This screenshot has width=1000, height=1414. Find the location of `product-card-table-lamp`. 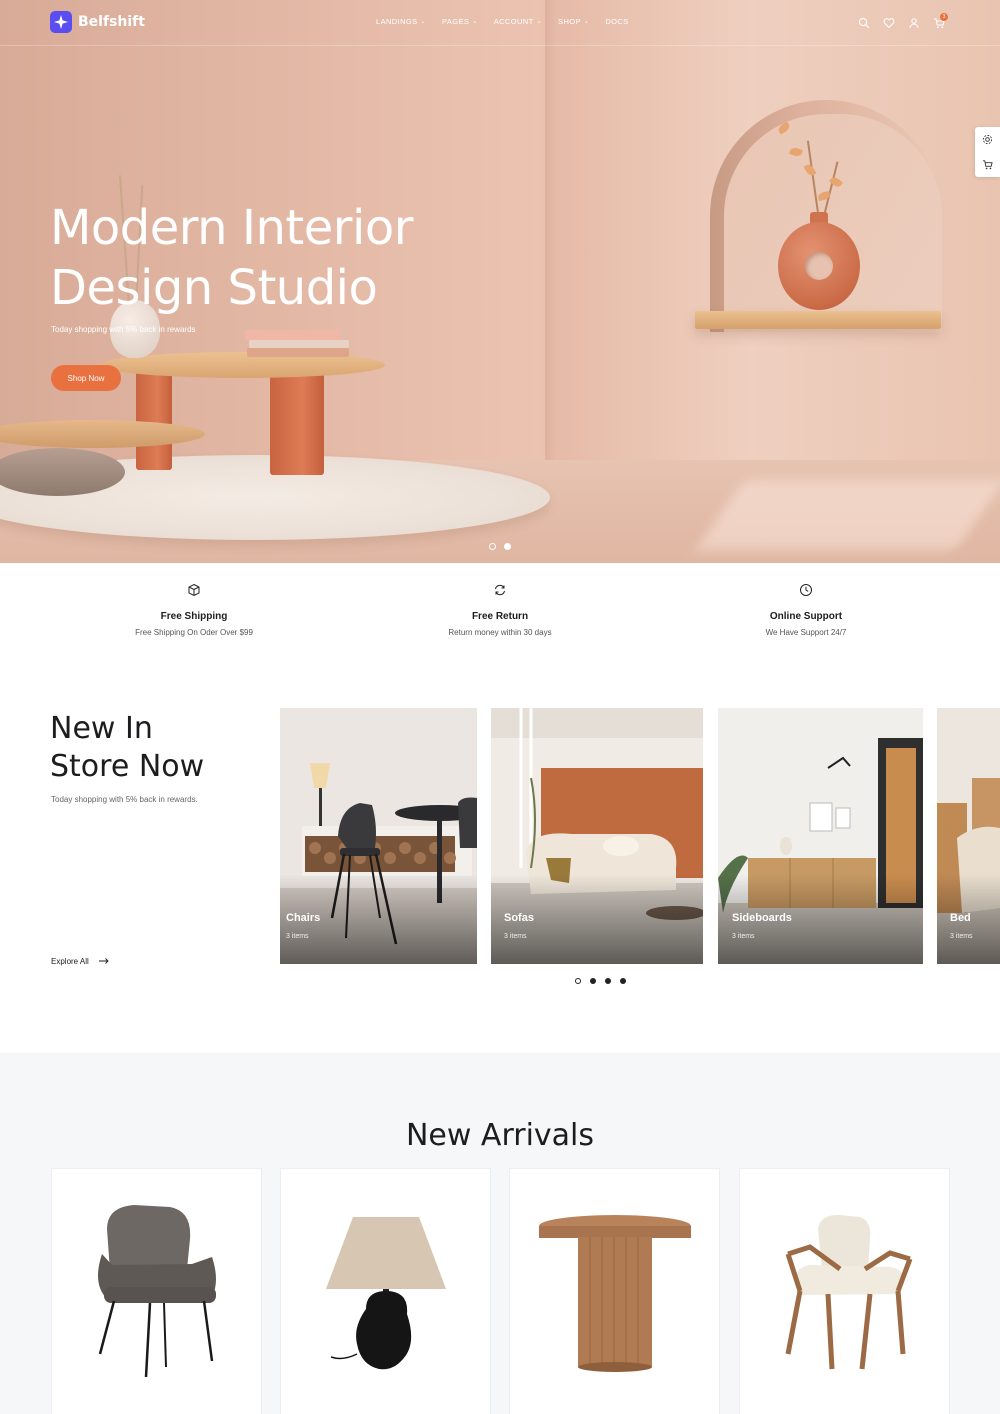

product-card-table-lamp is located at coordinates (385, 1291).